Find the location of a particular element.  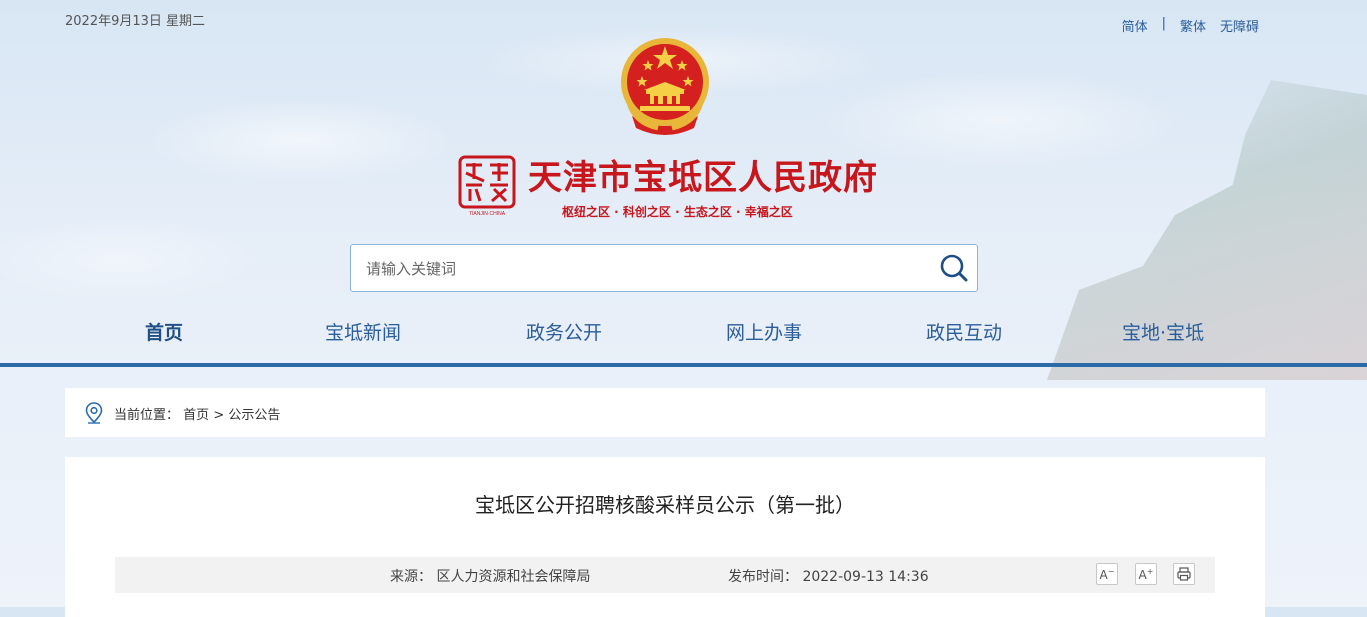

font-decrease-button: A− is located at coordinates (1107, 574).